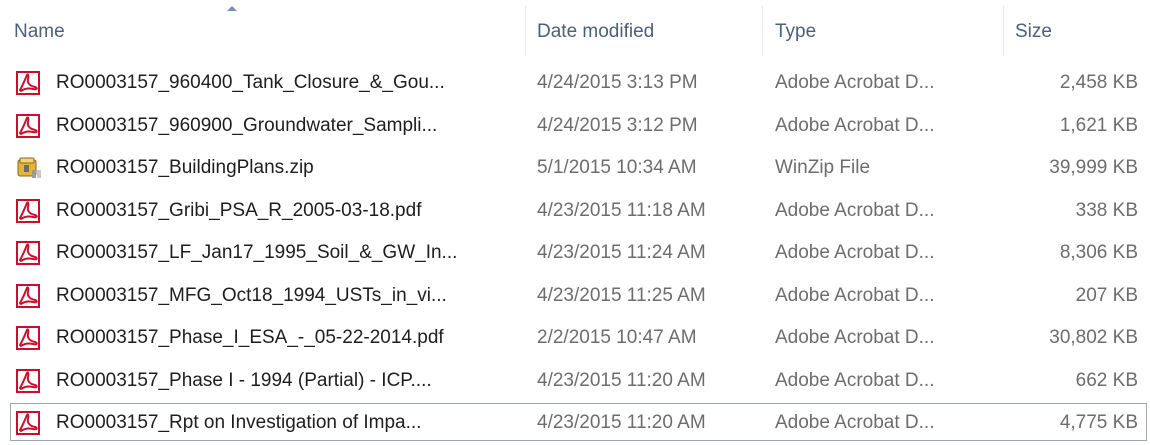 Image resolution: width=1150 pixels, height=445 pixels. Describe the element at coordinates (617, 82) in the screenshot. I see `file-date-modified: 4/24/2015 3:13 PM` at that location.